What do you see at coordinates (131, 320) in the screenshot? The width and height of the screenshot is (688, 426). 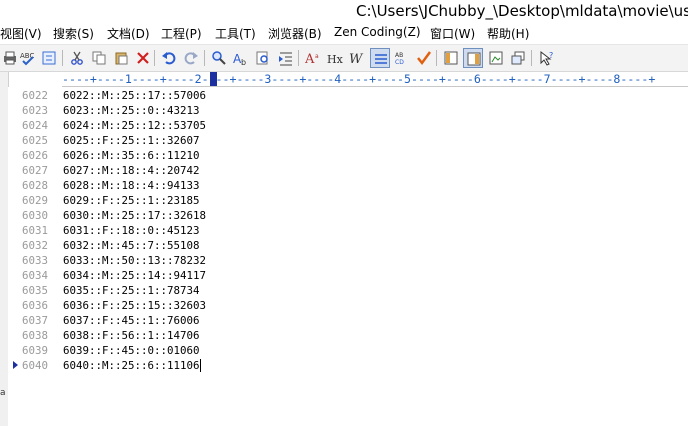 I see `text-line: 6037::F::45::1::76006` at bounding box center [131, 320].